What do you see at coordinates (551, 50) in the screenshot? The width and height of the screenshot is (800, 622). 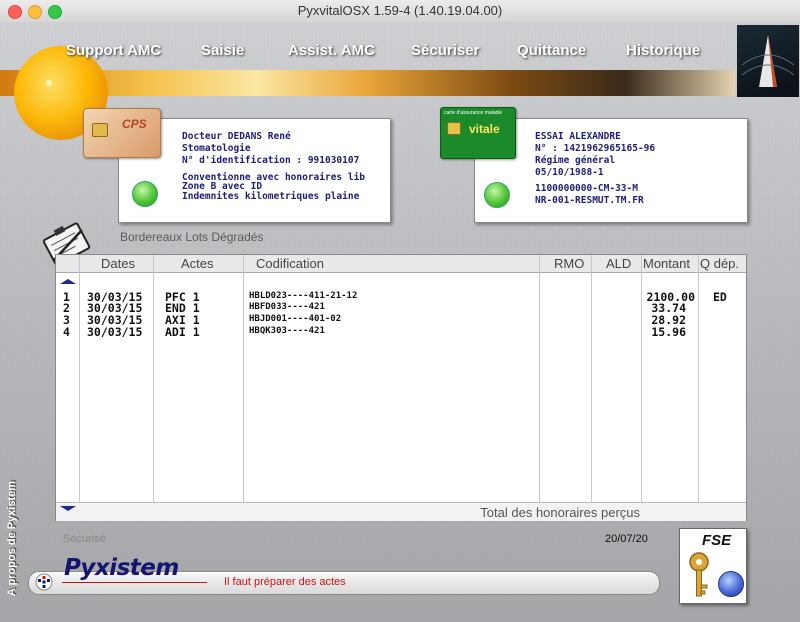 I see `menu-quittance: Quittance` at bounding box center [551, 50].